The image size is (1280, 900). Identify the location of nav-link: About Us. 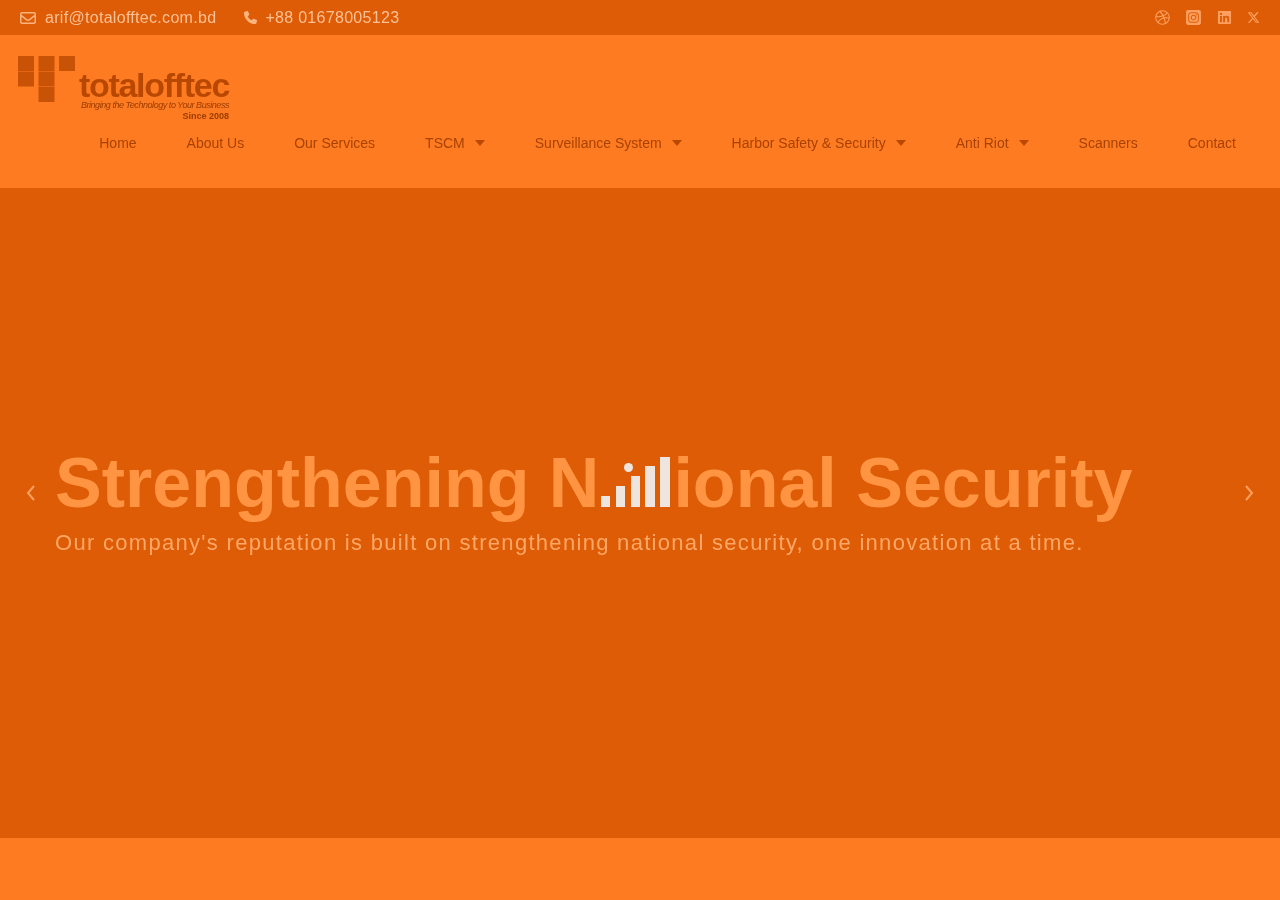
(215, 143).